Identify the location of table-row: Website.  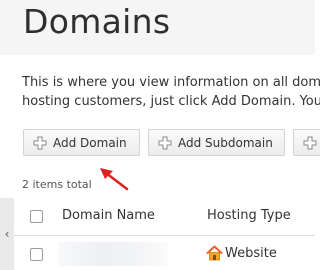
(164, 253).